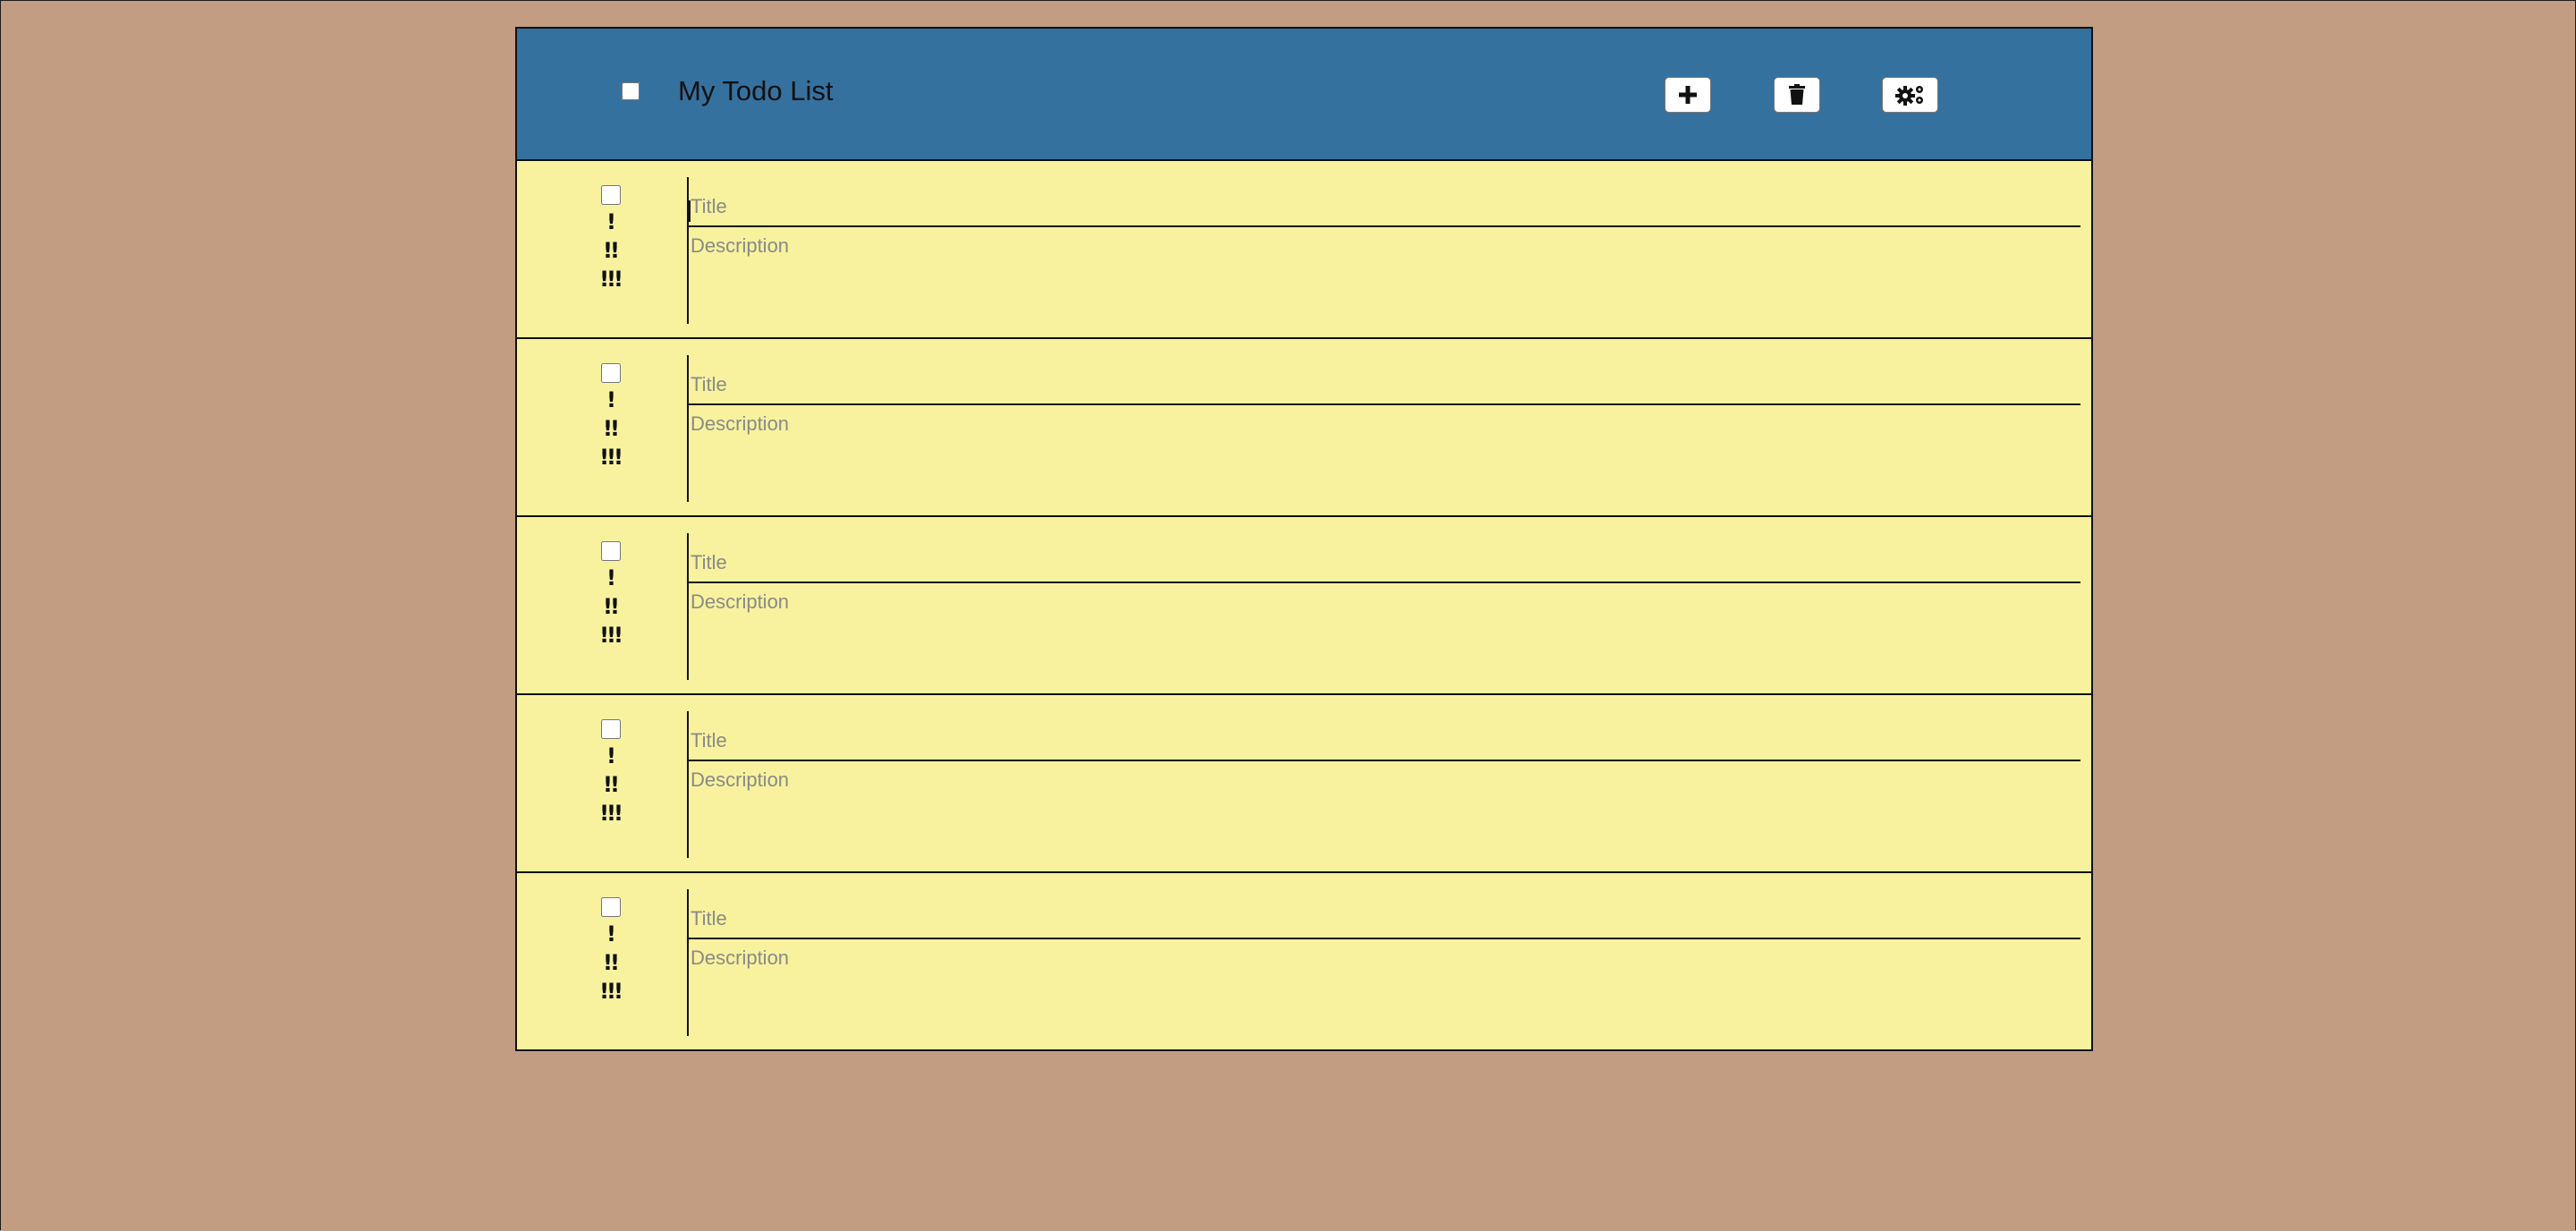 The height and width of the screenshot is (1231, 2576). Describe the element at coordinates (1304, 95) in the screenshot. I see `app-header: My Todo List` at that location.